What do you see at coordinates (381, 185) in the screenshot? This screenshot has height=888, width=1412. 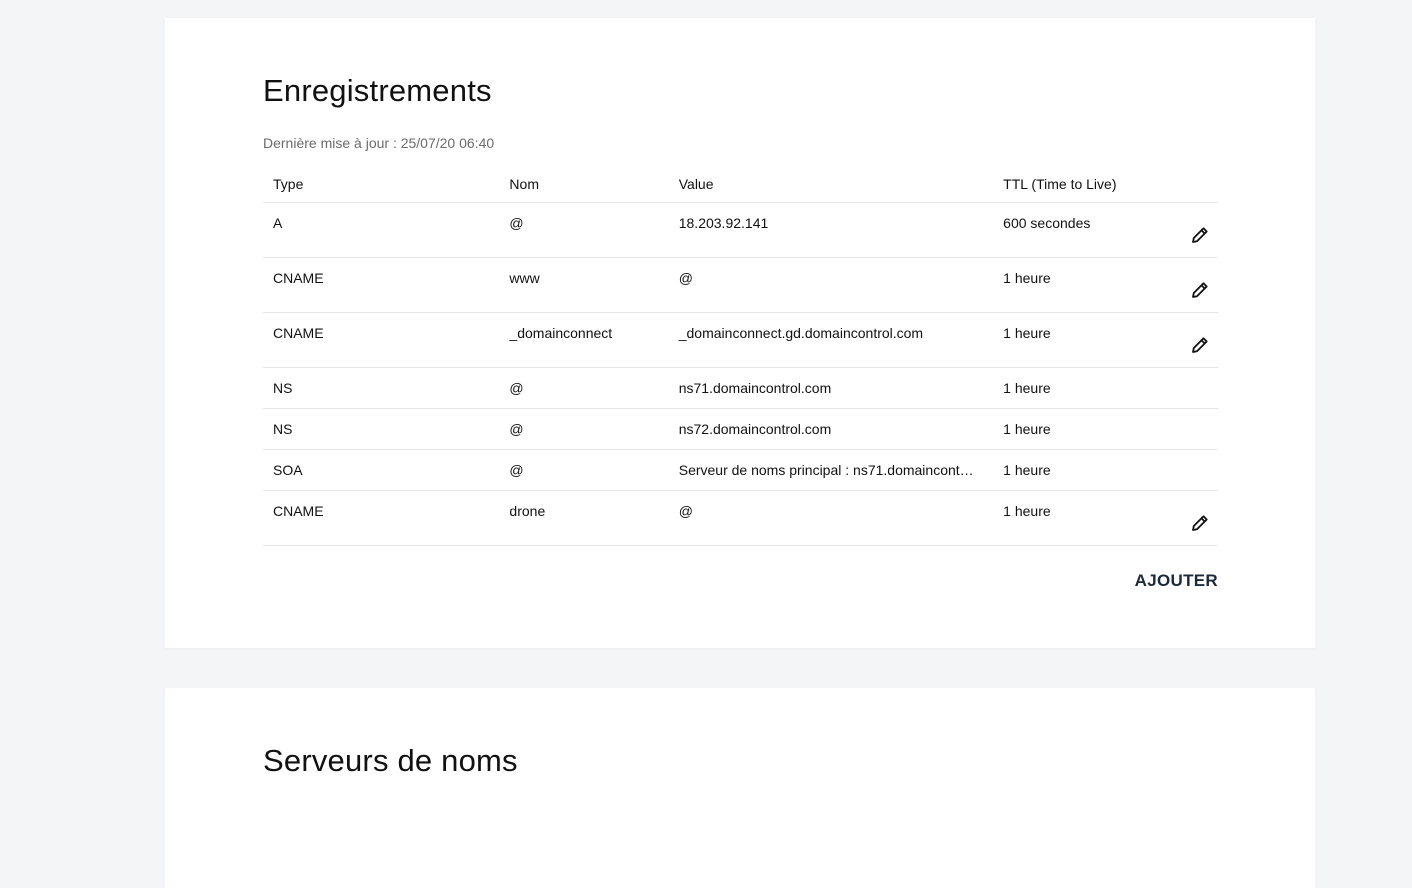 I see `column-header-type: Type` at bounding box center [381, 185].